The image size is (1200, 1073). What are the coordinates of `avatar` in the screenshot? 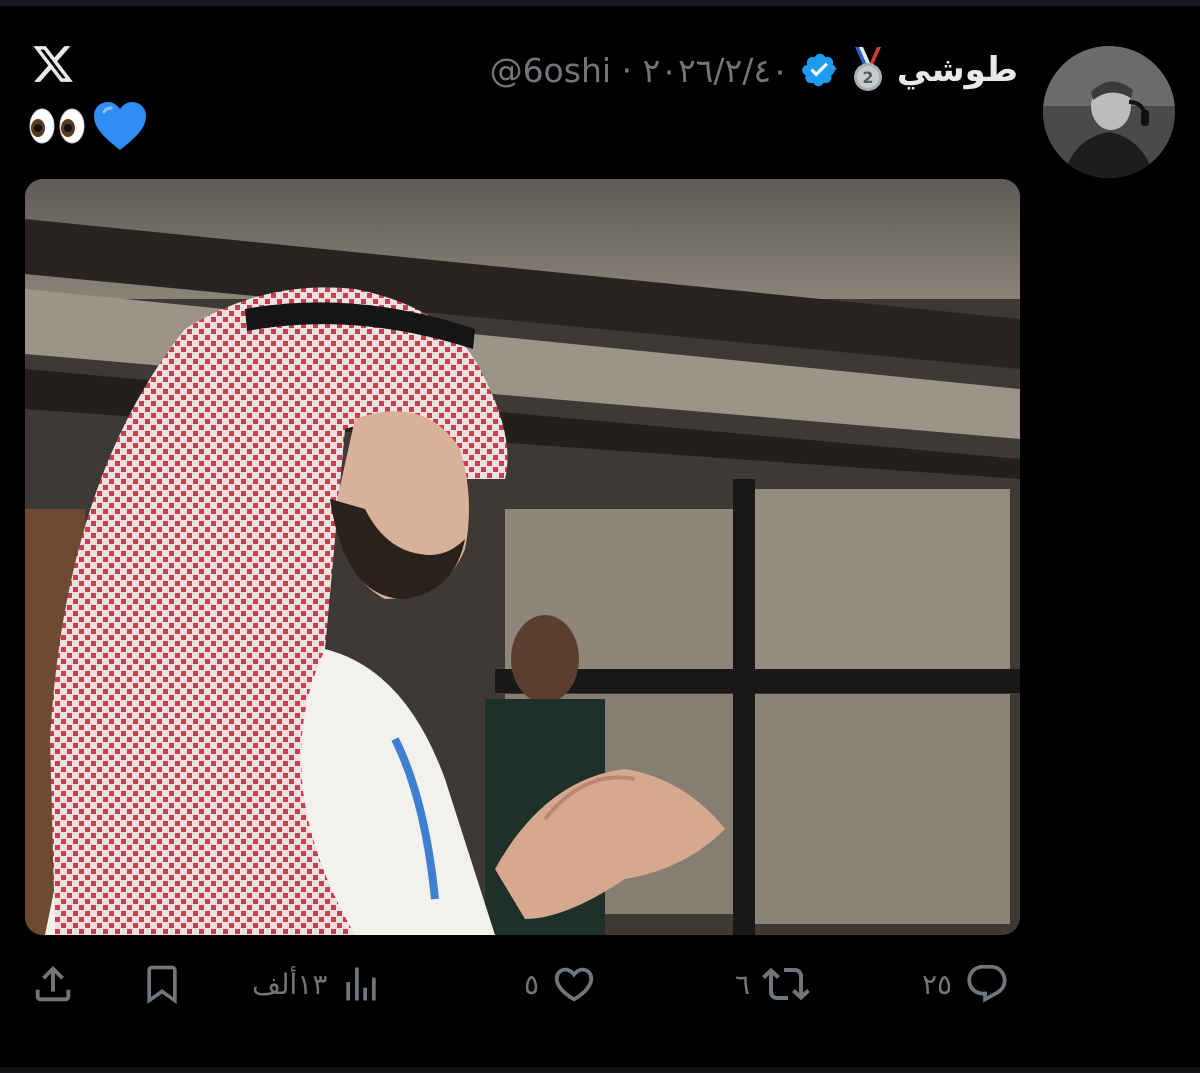 It's located at (1109, 112).